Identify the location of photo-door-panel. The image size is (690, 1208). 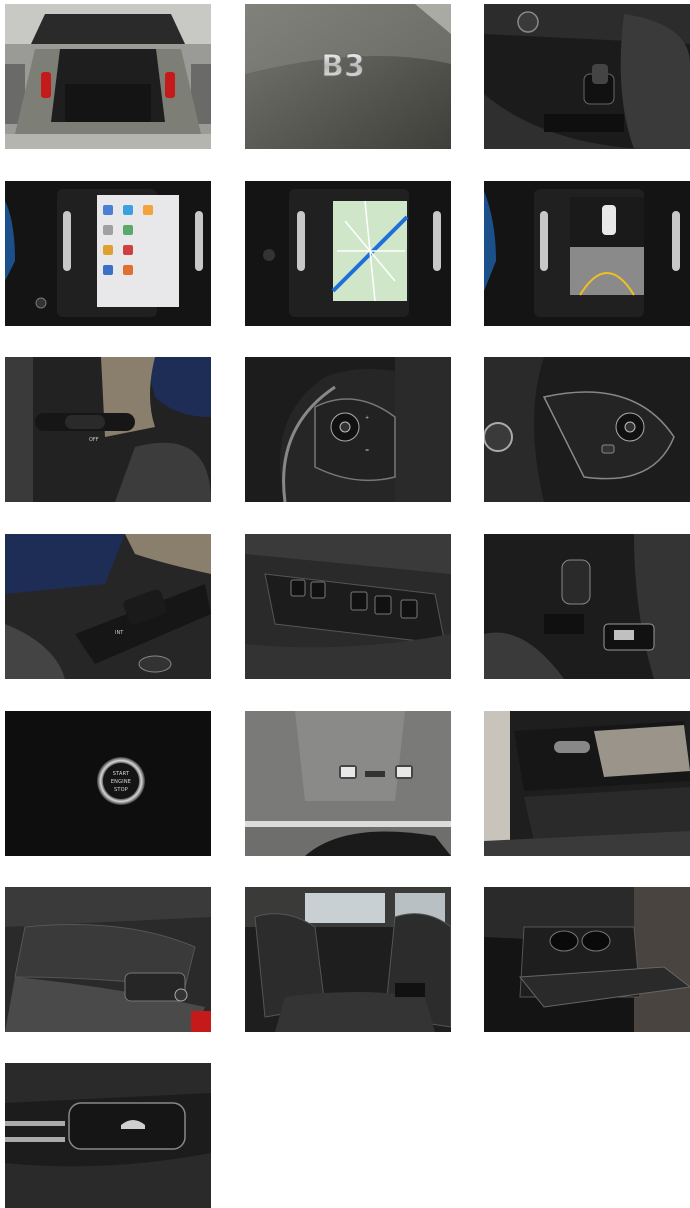
(587, 783).